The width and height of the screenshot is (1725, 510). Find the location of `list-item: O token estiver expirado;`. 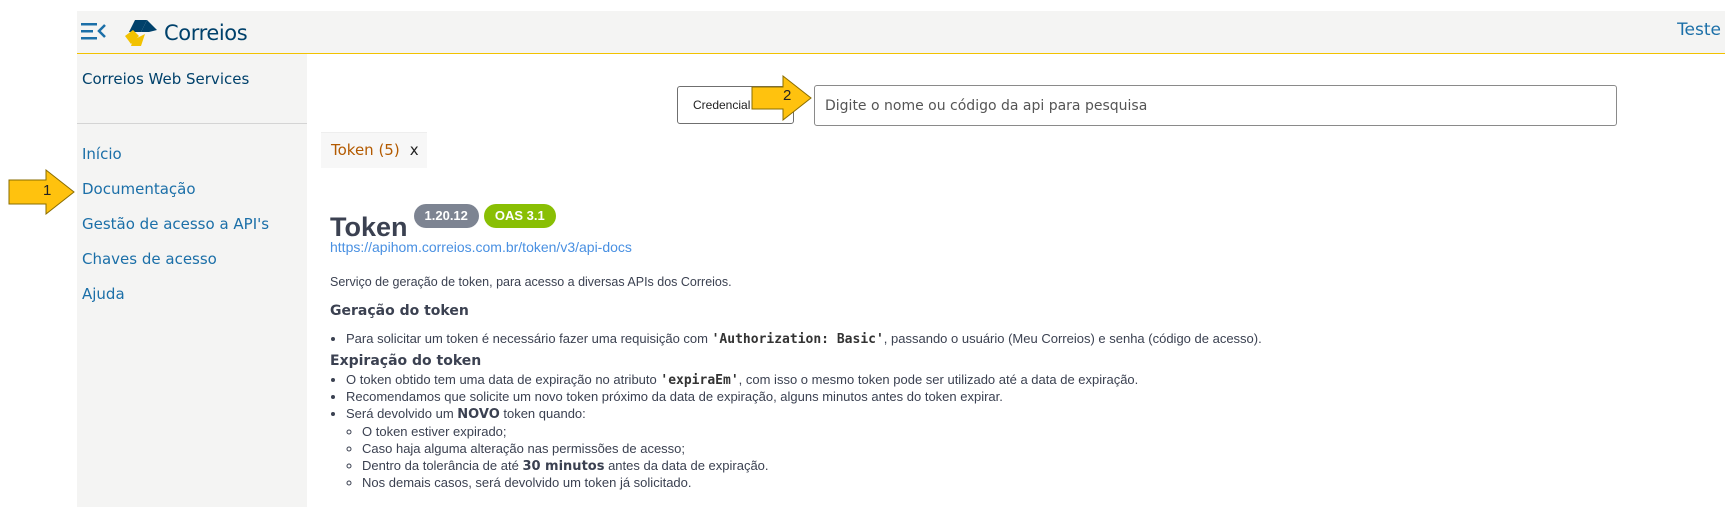

list-item: O token estiver expirado; is located at coordinates (750, 431).